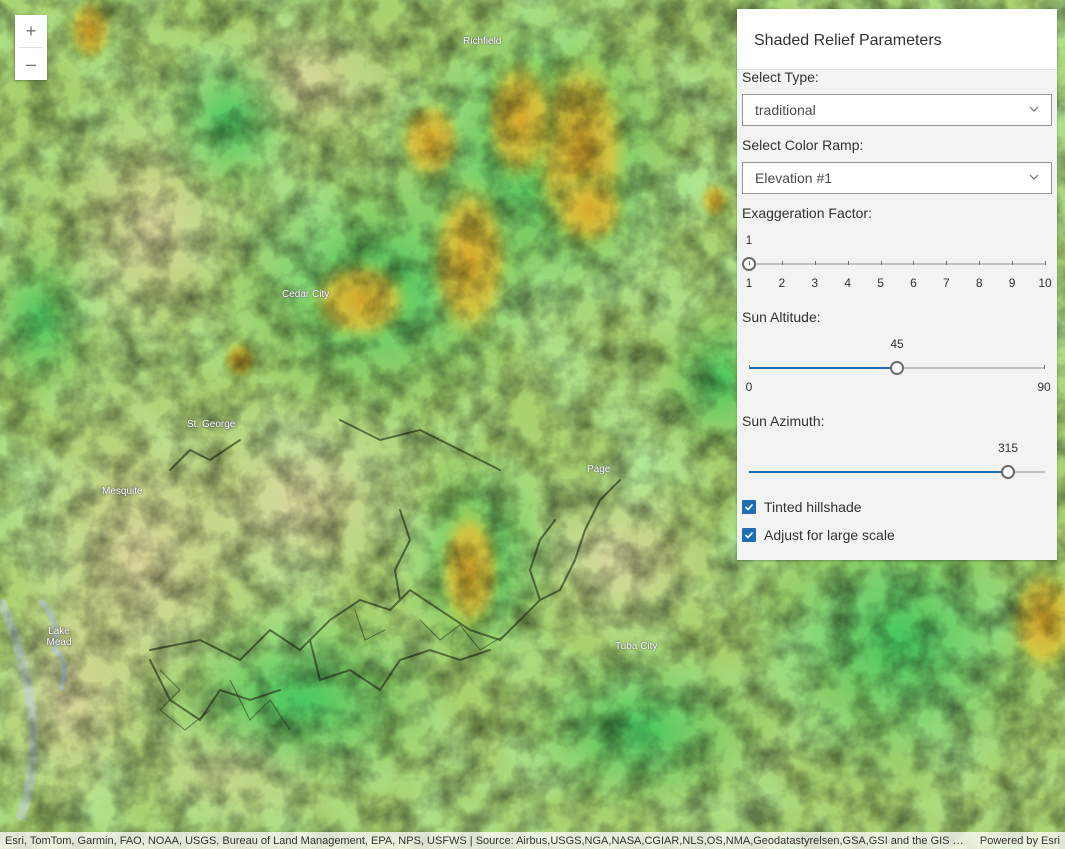 The width and height of the screenshot is (1065, 849). Describe the element at coordinates (122, 491) in the screenshot. I see `city-label-mesquite: Mesquite` at that location.